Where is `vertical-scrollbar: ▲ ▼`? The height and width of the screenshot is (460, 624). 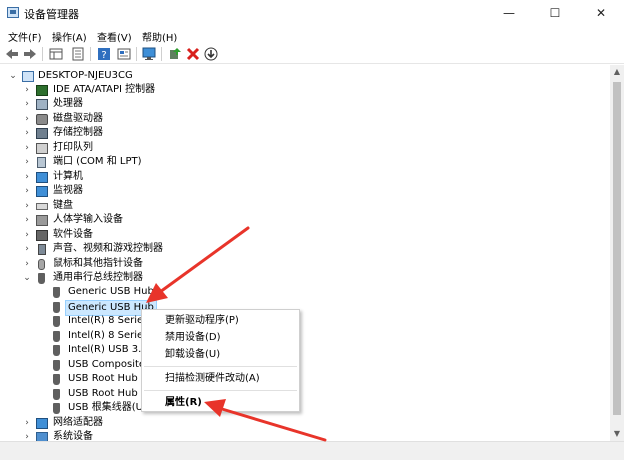 vertical-scrollbar: ▲ ▼ is located at coordinates (617, 253).